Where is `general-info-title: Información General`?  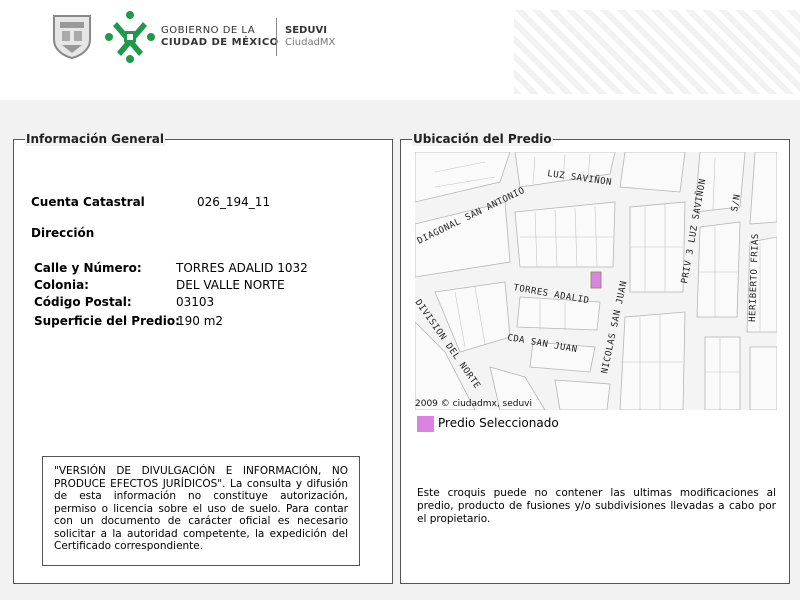 general-info-title: Información General is located at coordinates (95, 139).